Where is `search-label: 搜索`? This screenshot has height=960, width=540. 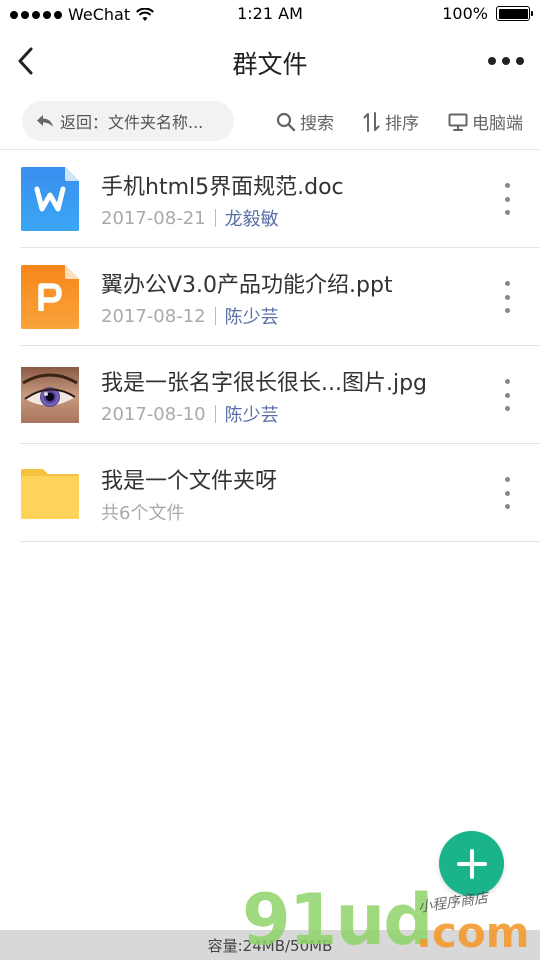
search-label: 搜索 is located at coordinates (317, 124).